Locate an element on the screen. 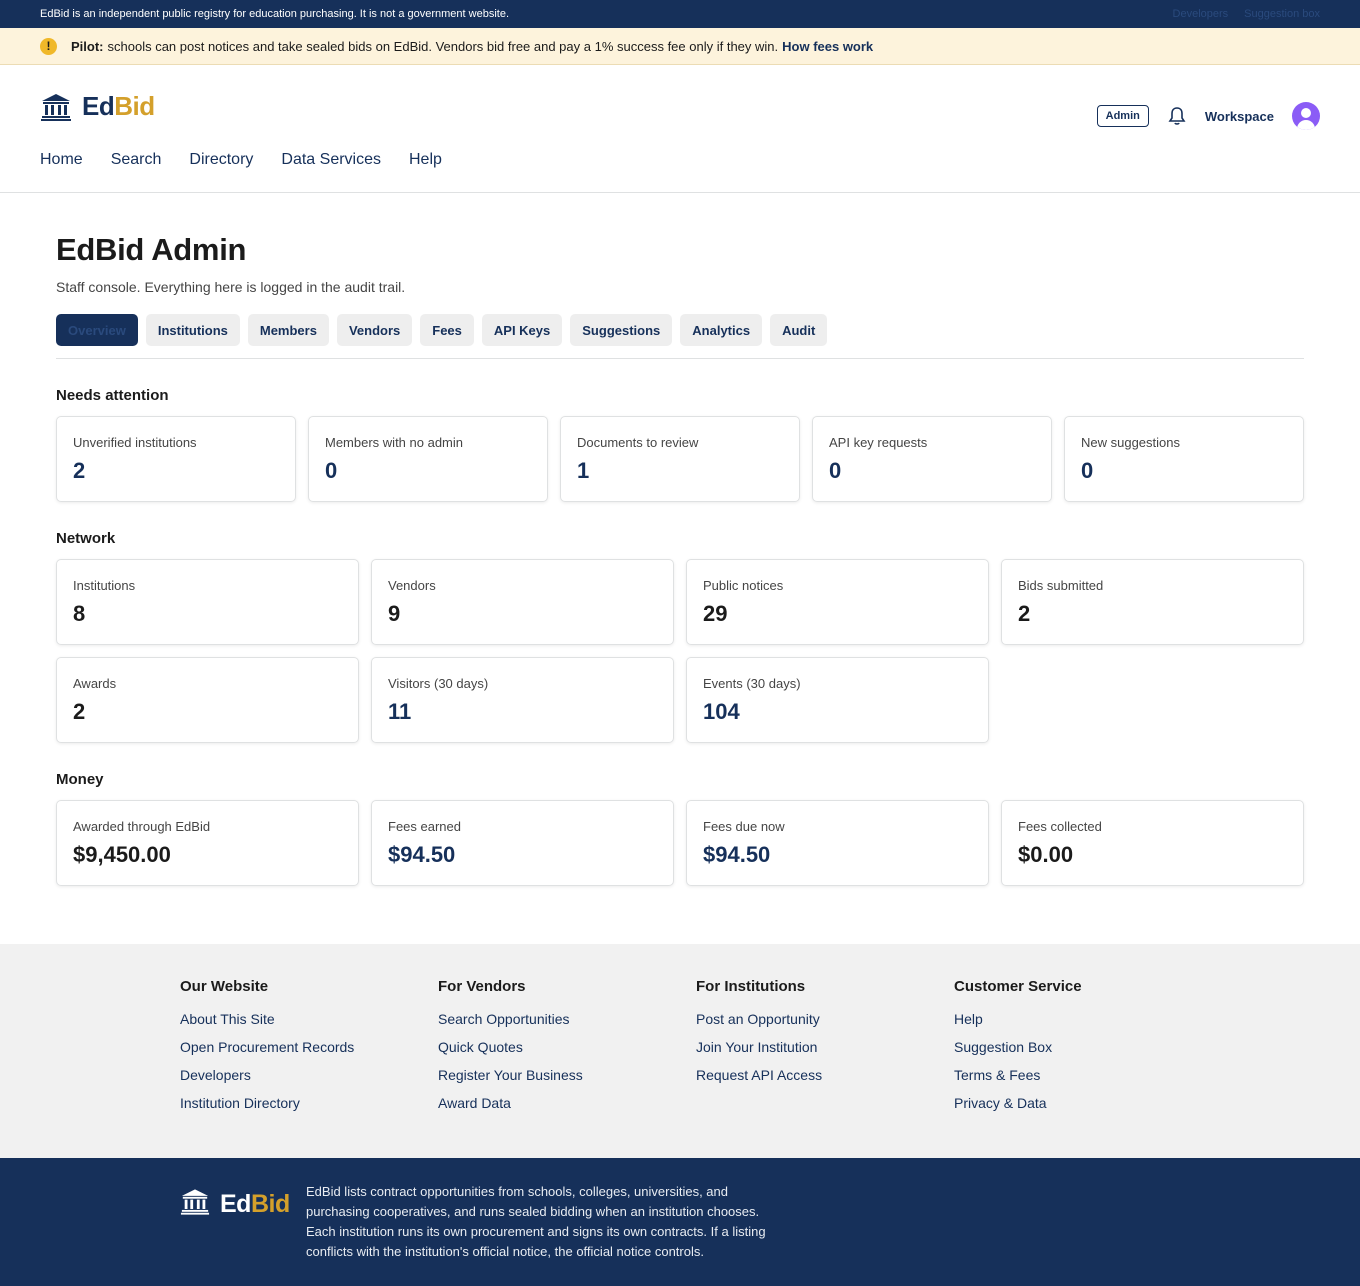  nav-home: Home is located at coordinates (61, 160).